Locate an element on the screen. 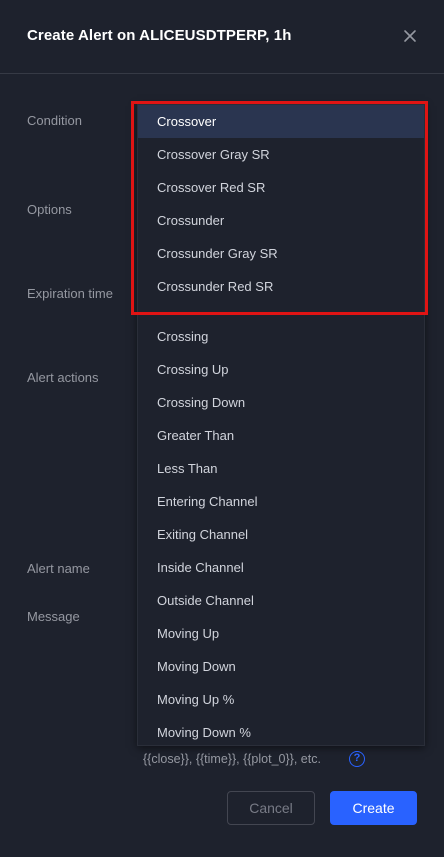  option-moving-up-percent: Moving Up % is located at coordinates (281, 699).